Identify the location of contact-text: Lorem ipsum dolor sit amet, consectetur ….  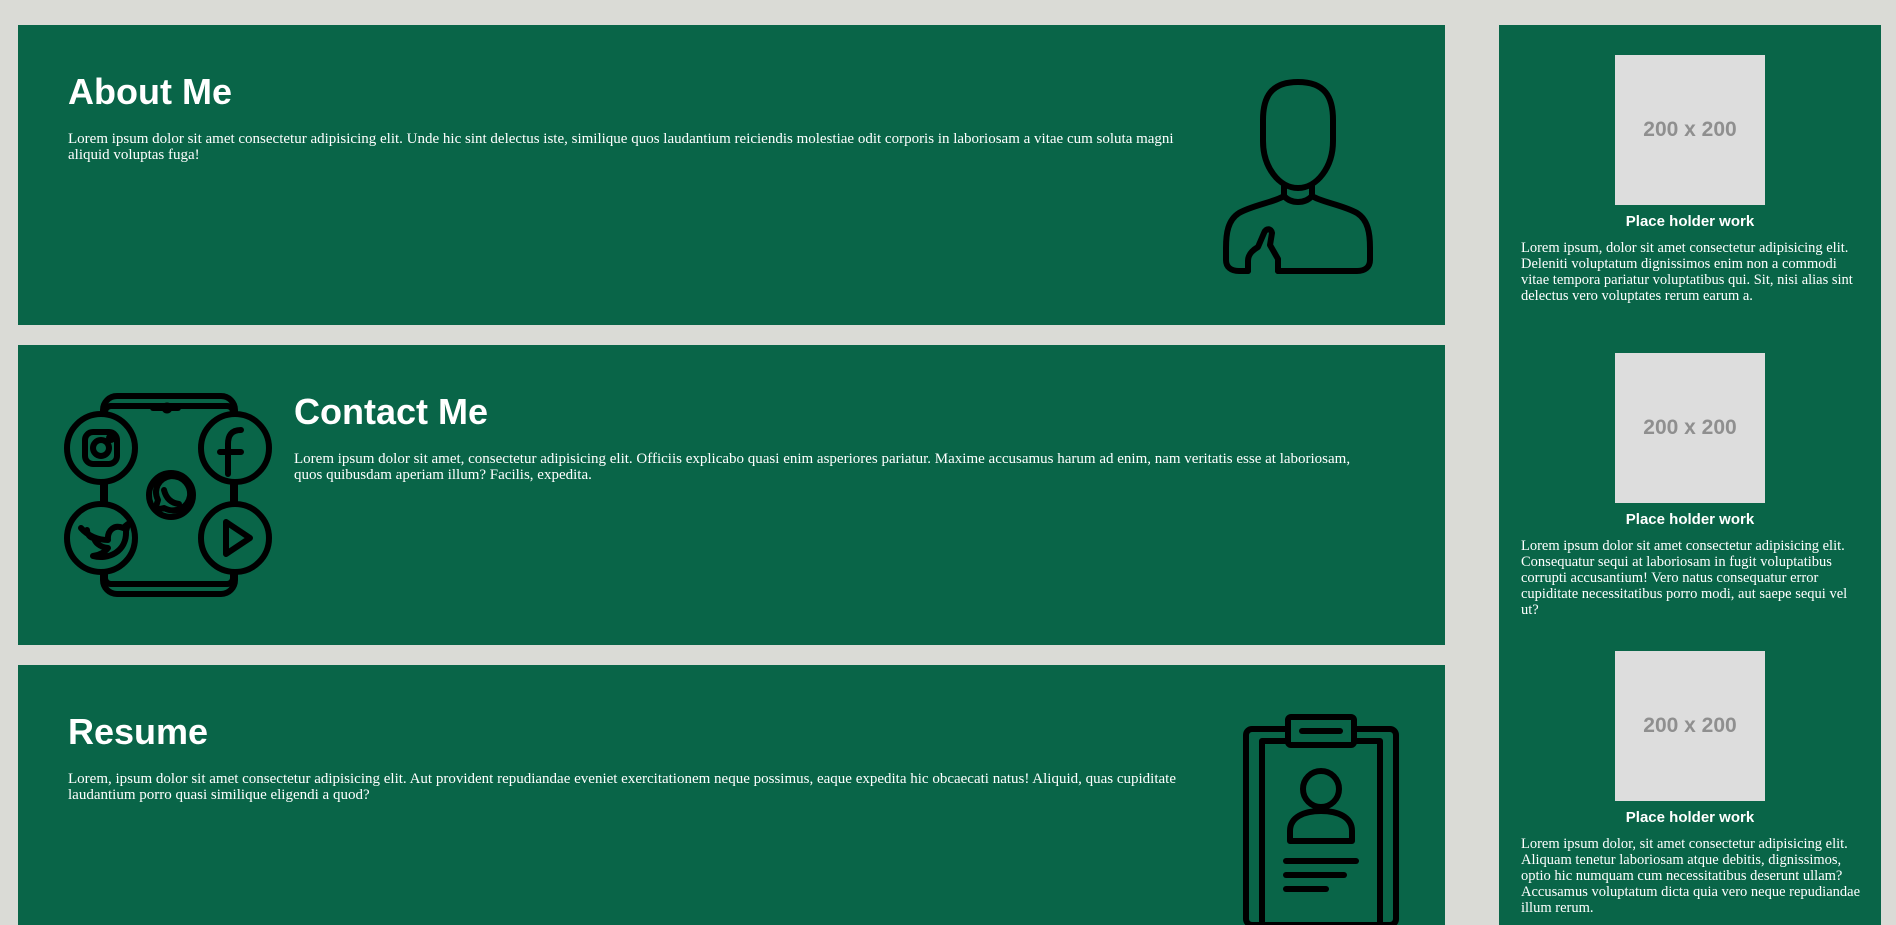
(822, 467).